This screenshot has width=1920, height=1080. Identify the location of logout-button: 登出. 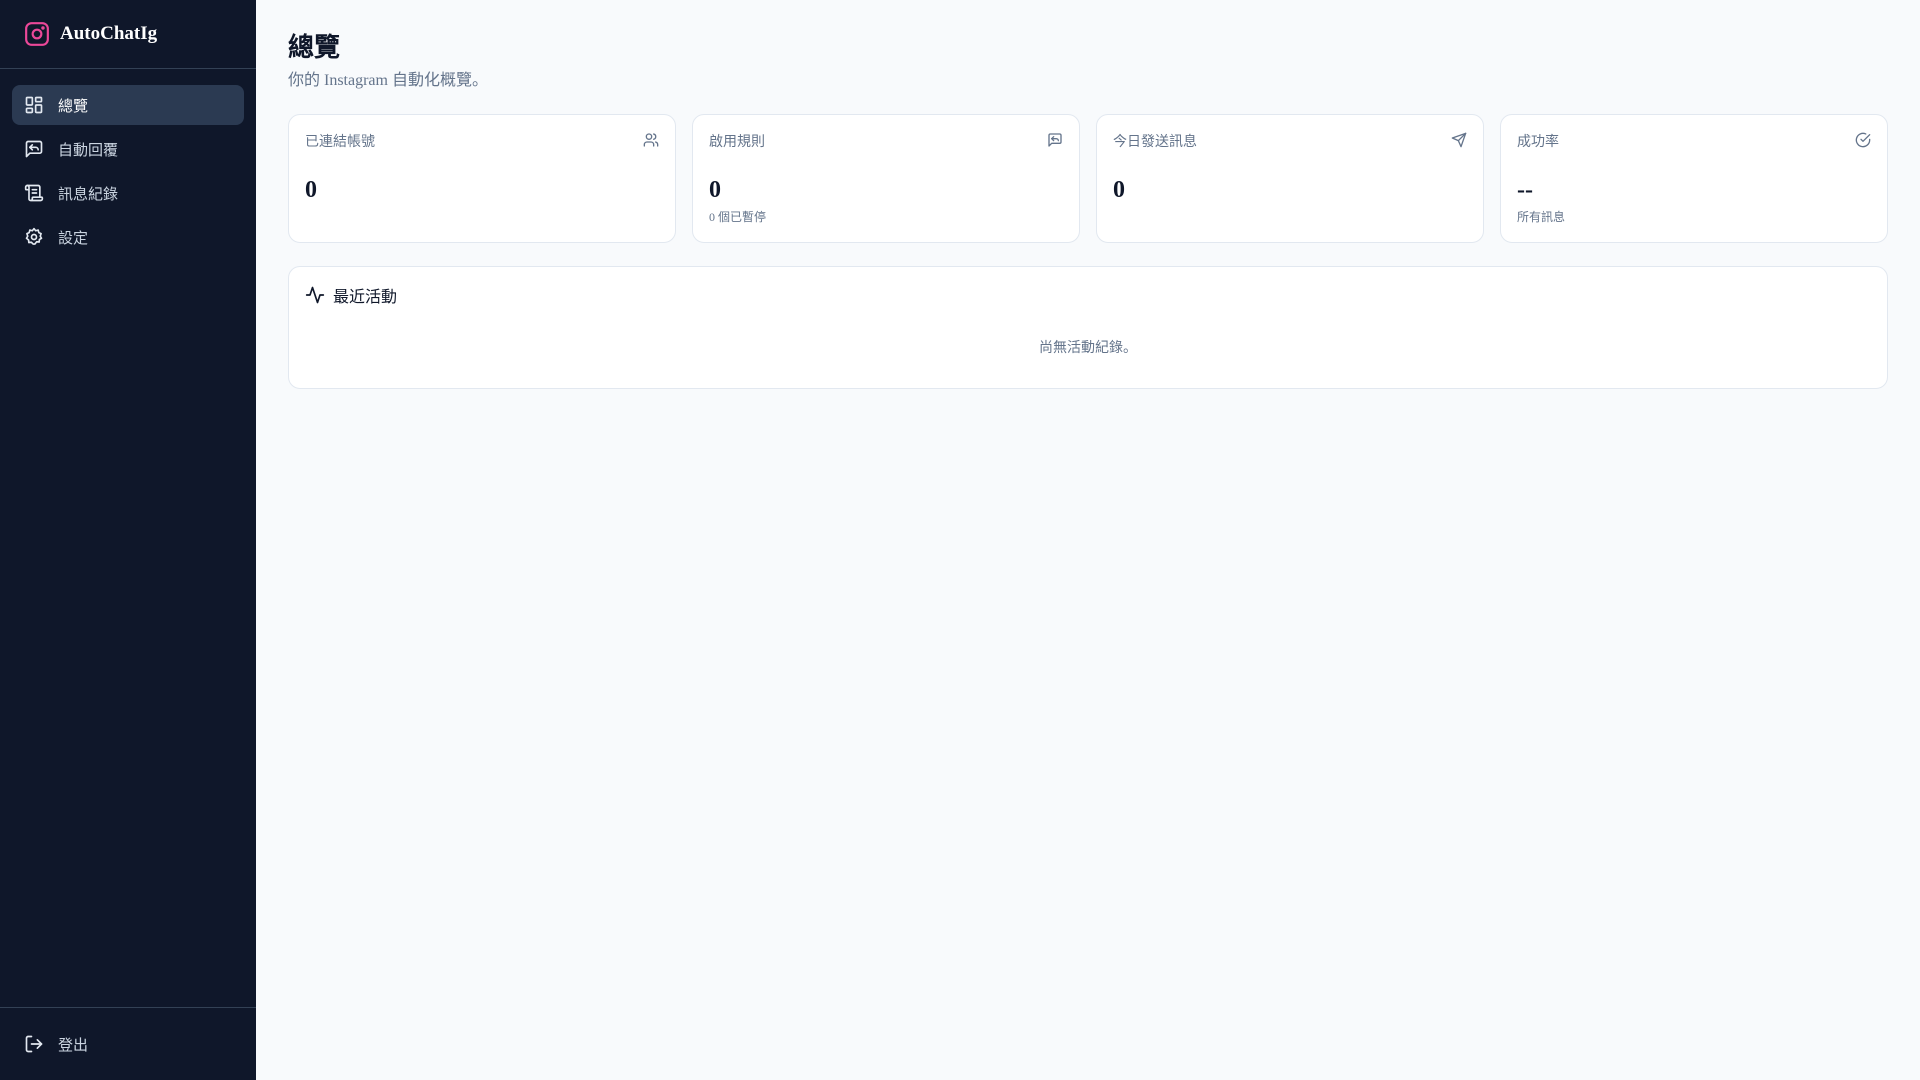
(128, 1044).